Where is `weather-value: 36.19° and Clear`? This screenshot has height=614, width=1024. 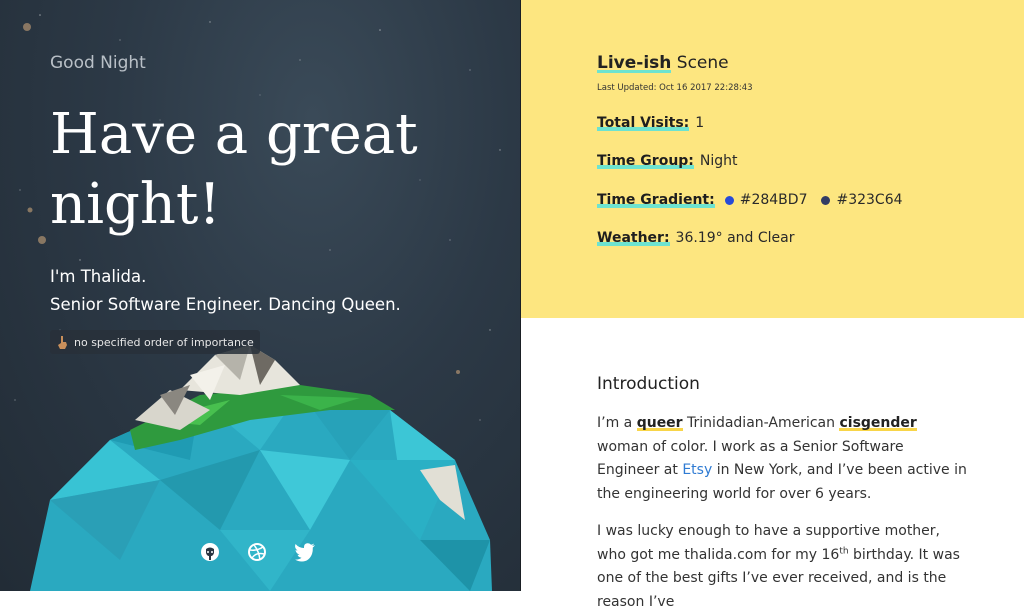
weather-value: 36.19° and Clear is located at coordinates (735, 238).